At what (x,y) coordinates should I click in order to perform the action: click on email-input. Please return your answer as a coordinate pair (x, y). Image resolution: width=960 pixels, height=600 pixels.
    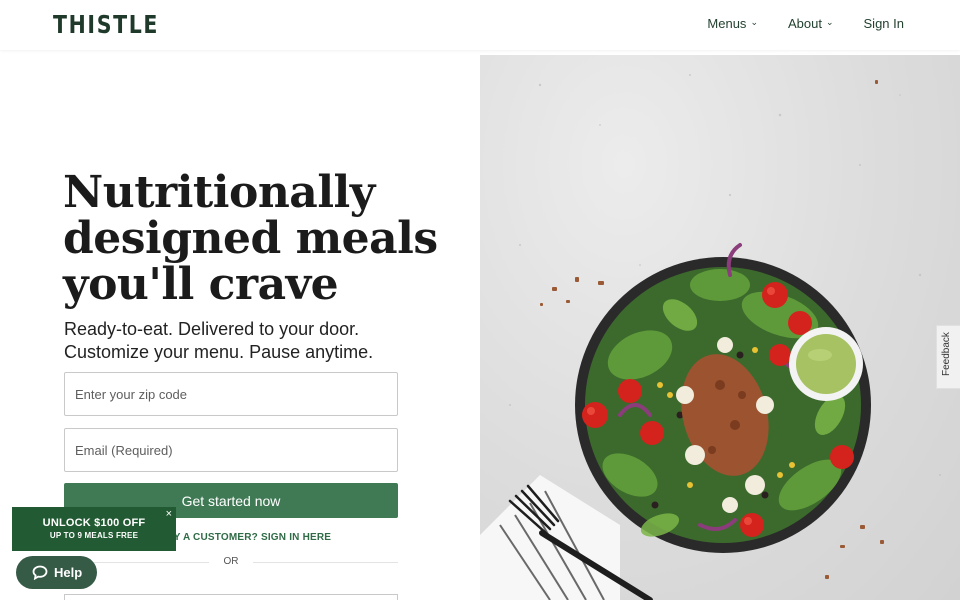
    Looking at the image, I should click on (231, 450).